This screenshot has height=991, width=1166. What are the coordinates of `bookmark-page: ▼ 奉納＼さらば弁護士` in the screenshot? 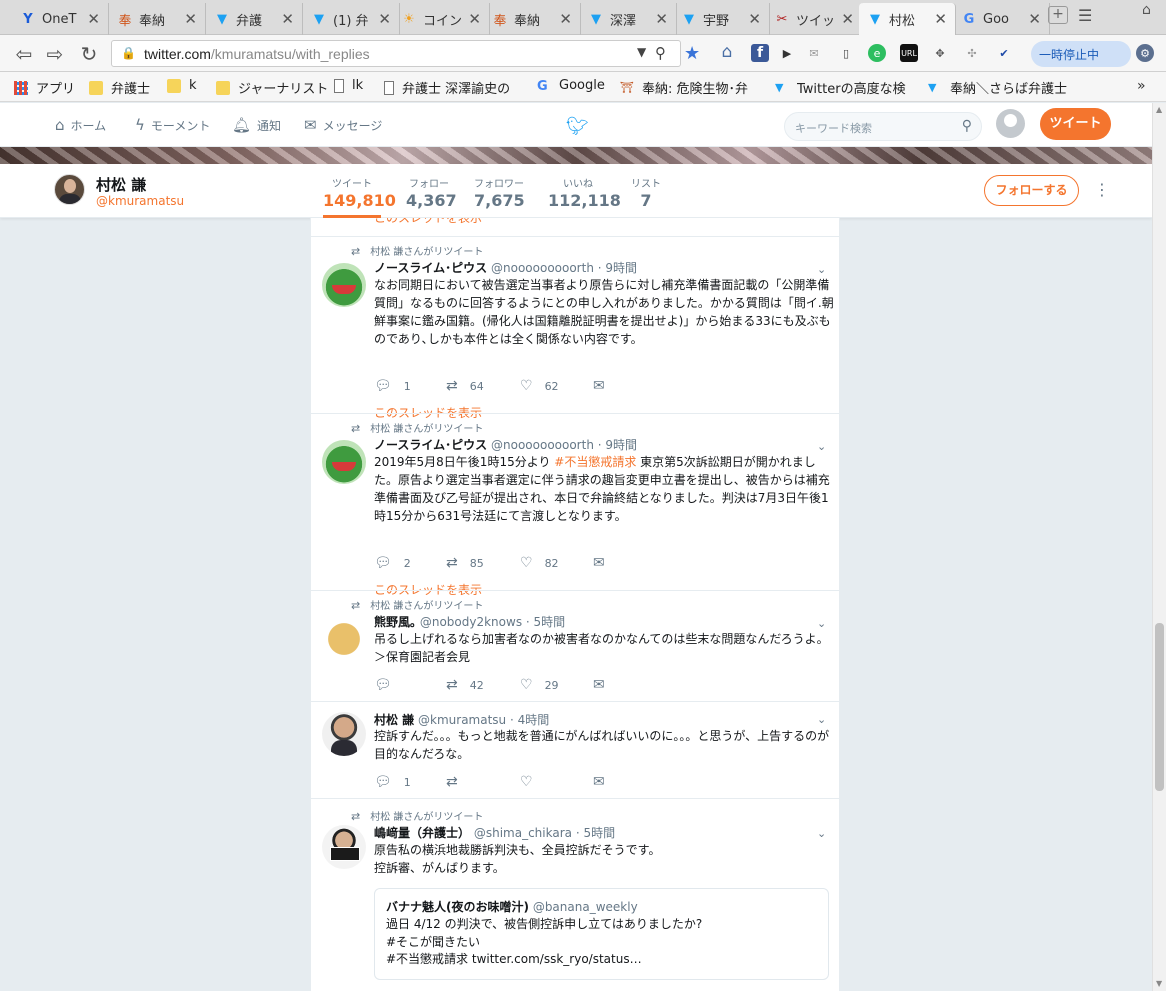 It's located at (1006, 88).